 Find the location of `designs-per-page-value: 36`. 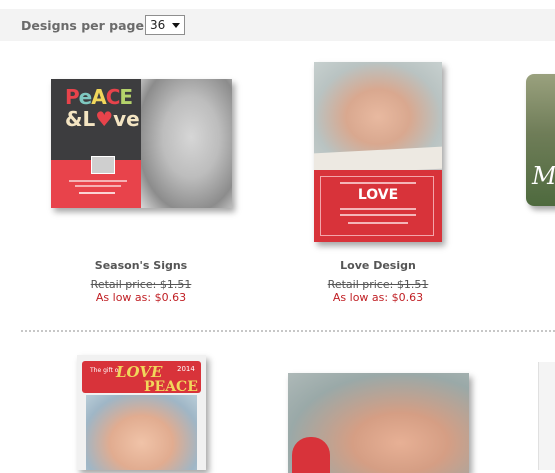

designs-per-page-value: 36 is located at coordinates (158, 25).